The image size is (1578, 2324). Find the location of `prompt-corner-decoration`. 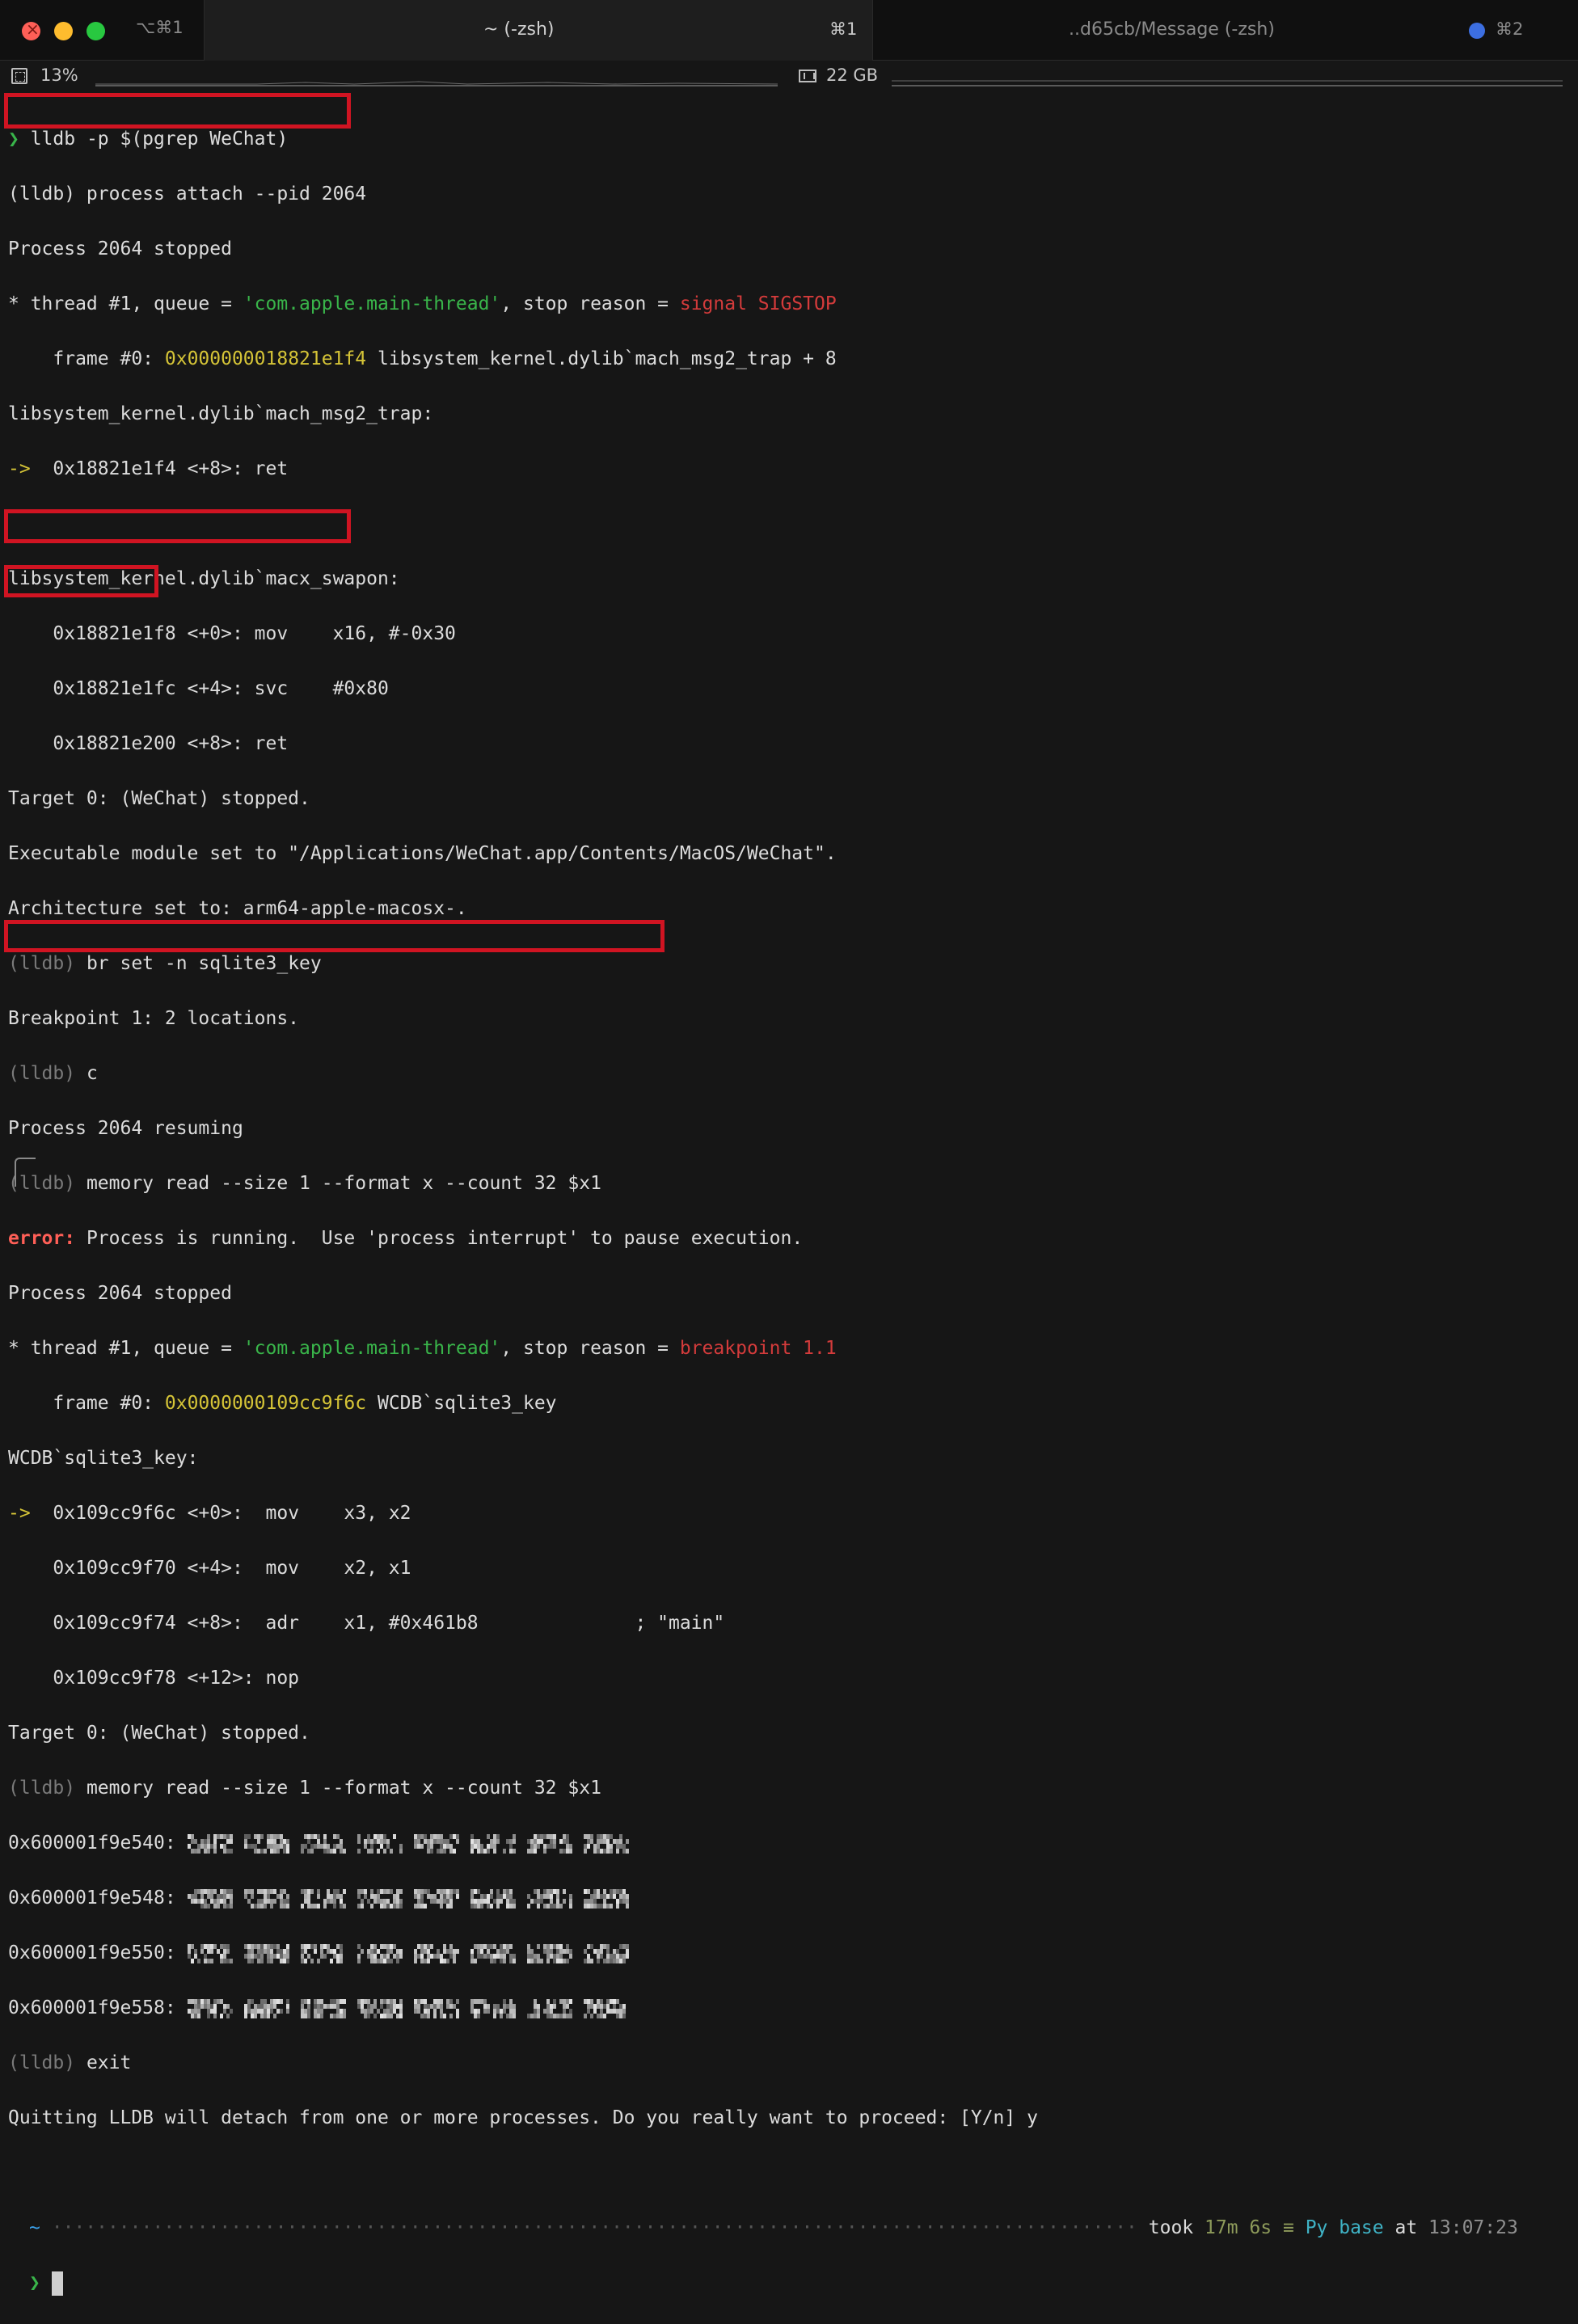

prompt-corner-decoration is located at coordinates (26, 1172).